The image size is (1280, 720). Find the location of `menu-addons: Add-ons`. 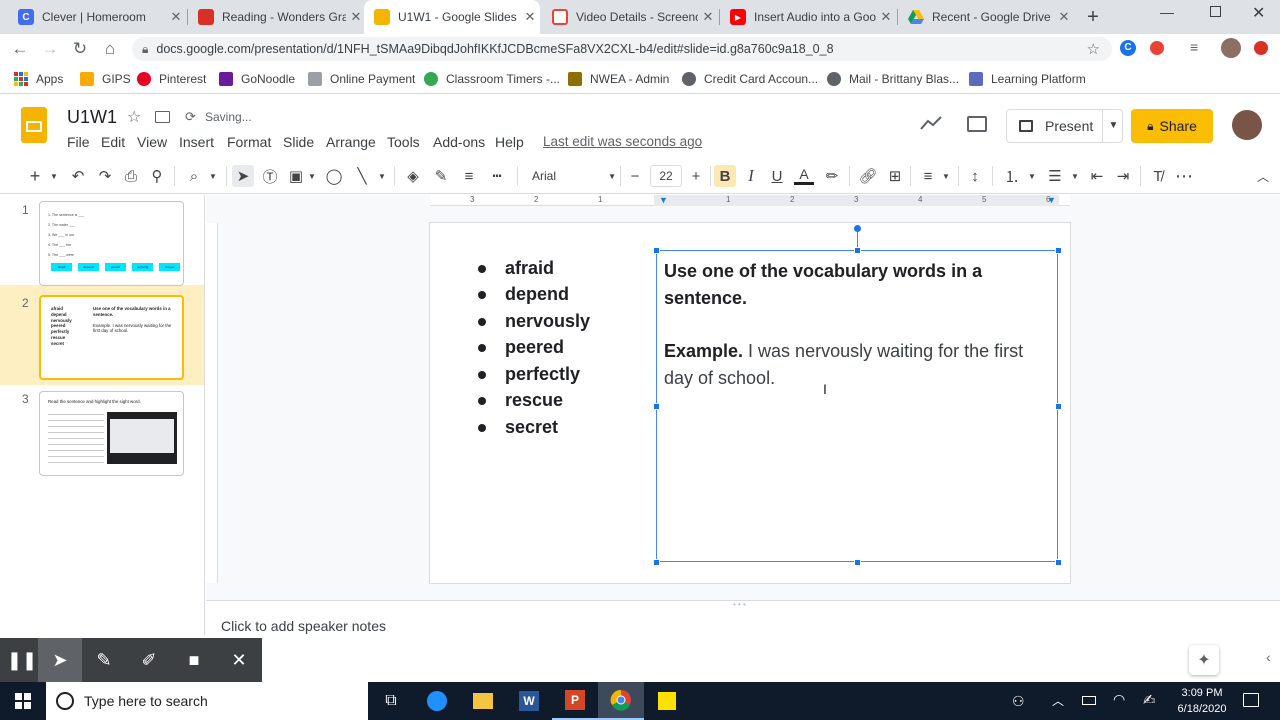

menu-addons: Add-ons is located at coordinates (459, 142).